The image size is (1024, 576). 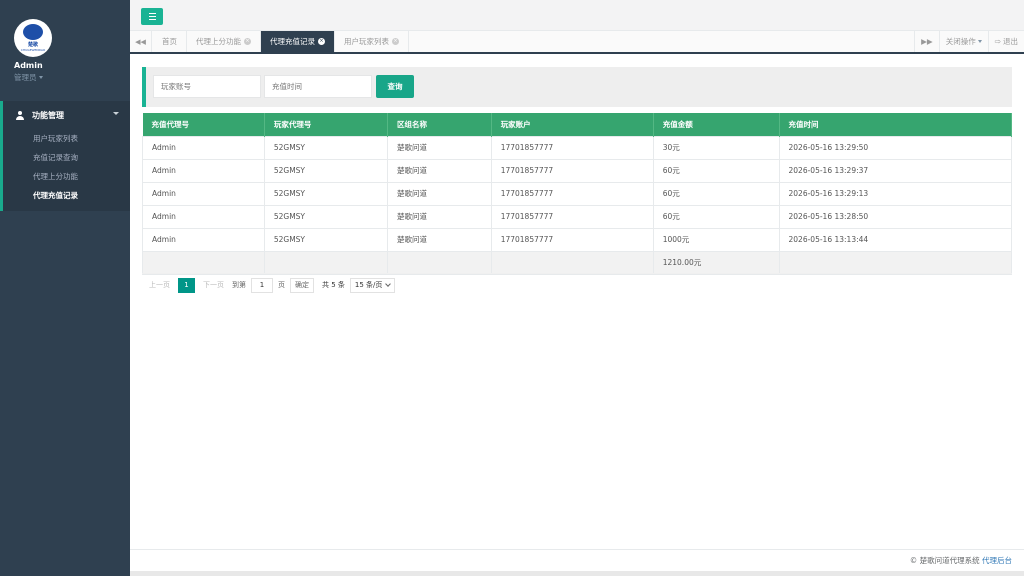 I want to click on footer-copyright: © 楚歌问道代理系统, so click(x=944, y=560).